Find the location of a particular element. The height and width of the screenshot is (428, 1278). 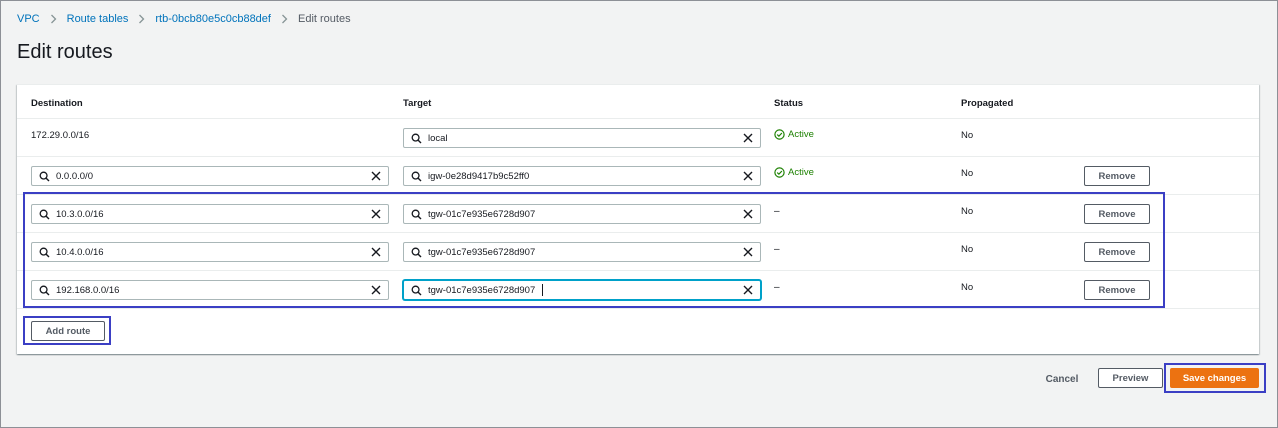

breadcrumb-current: Edit routes is located at coordinates (324, 19).